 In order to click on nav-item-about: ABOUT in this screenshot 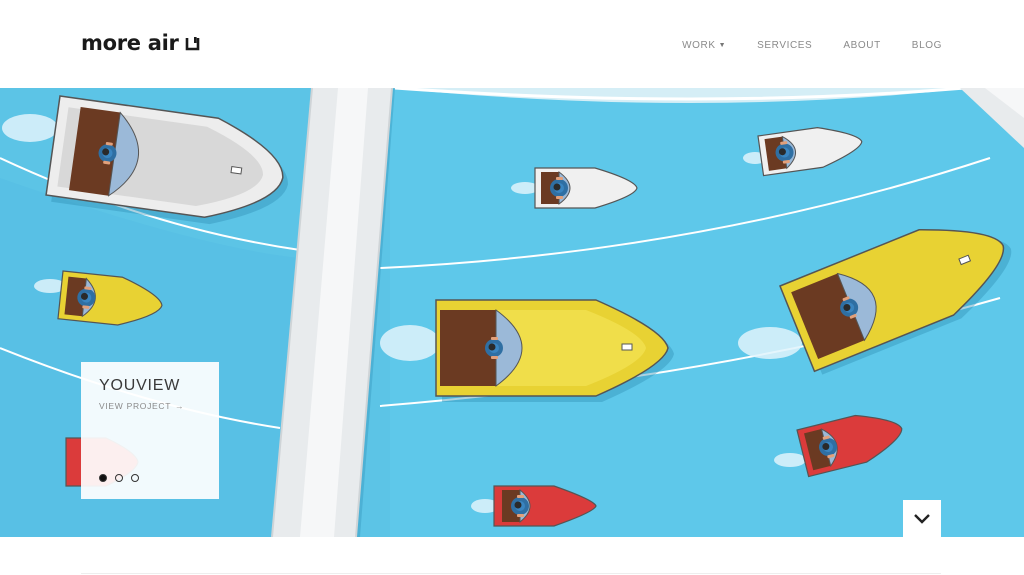, I will do `click(861, 46)`.